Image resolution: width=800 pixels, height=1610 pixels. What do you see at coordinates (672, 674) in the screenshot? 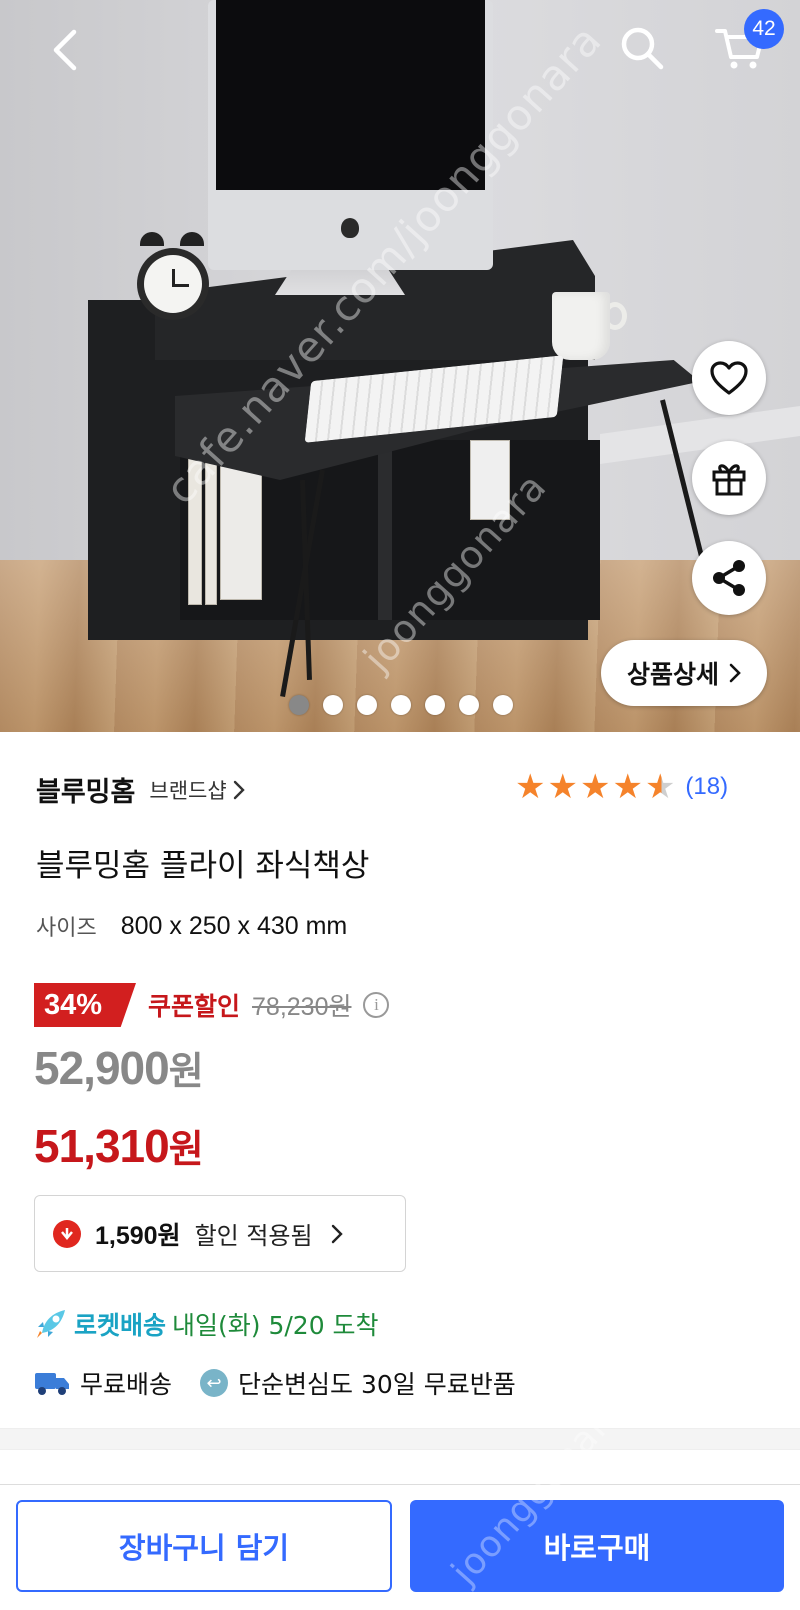
I see `product-detail-label: 상품상세` at bounding box center [672, 674].